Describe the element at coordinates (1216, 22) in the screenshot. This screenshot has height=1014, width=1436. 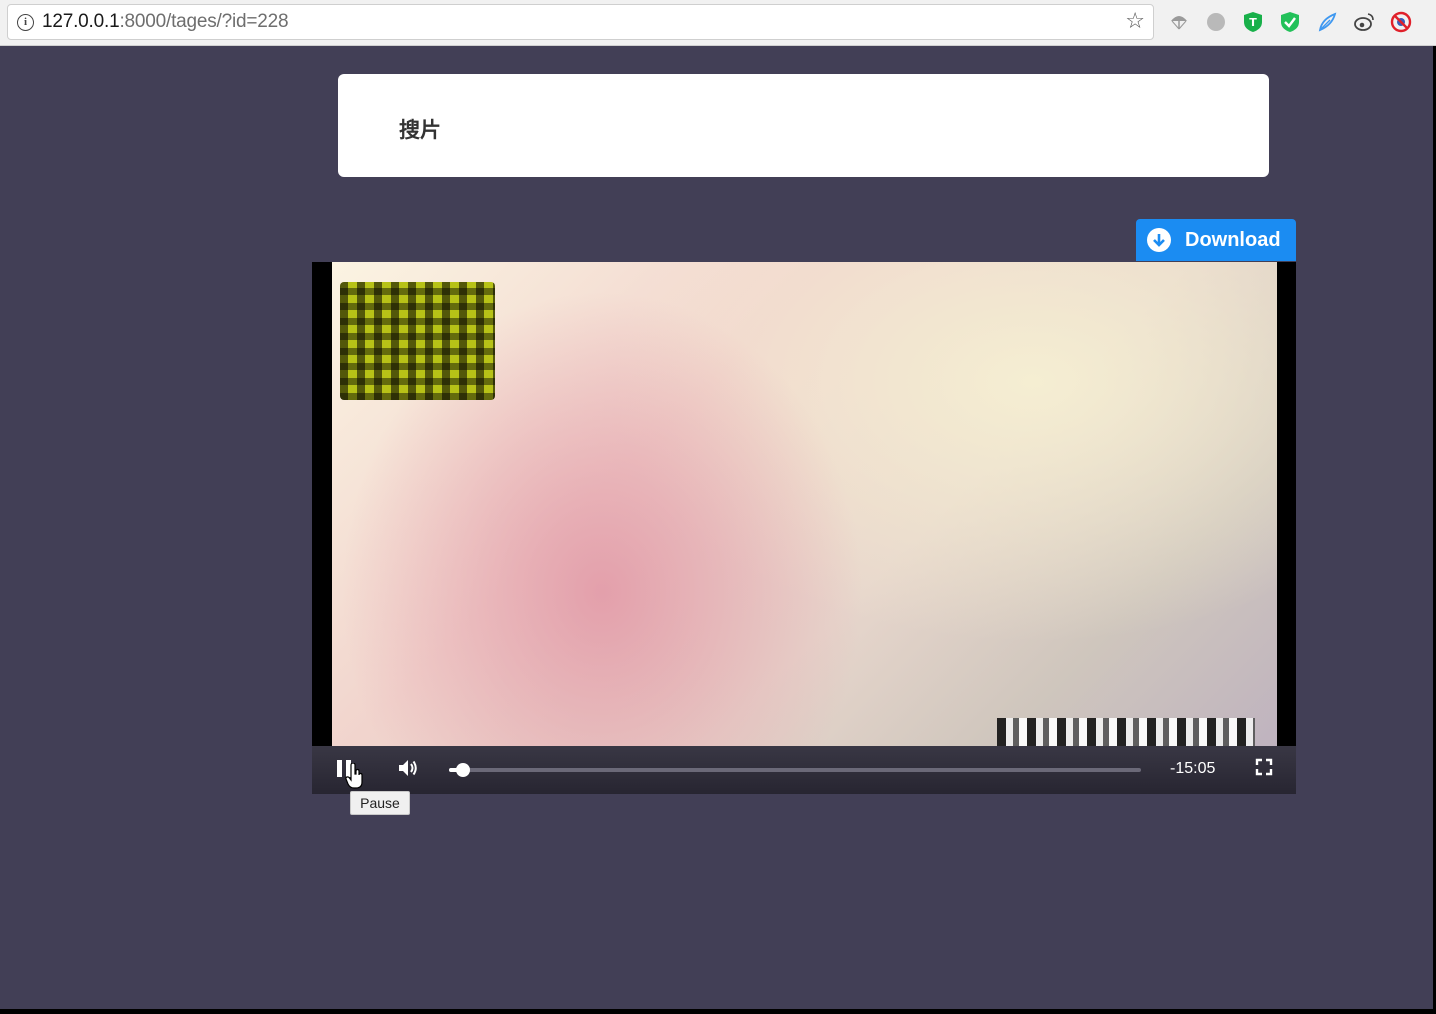
I see `circle-icon` at that location.